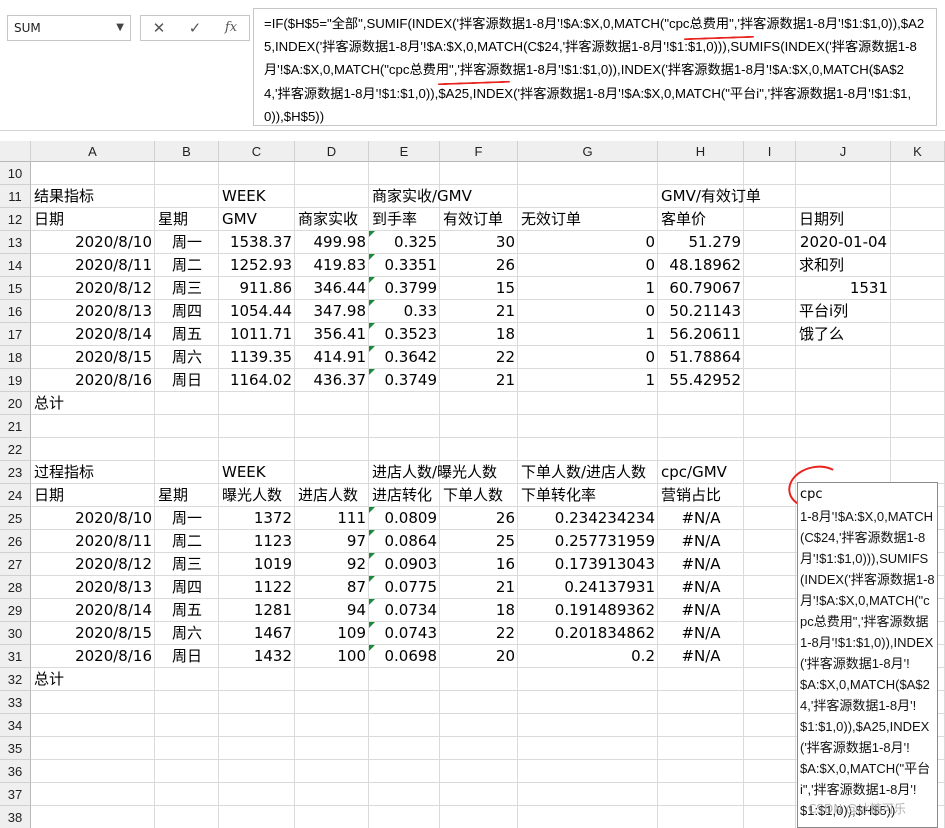 This screenshot has width=945, height=828. I want to click on column-label: 星期, so click(187, 495).